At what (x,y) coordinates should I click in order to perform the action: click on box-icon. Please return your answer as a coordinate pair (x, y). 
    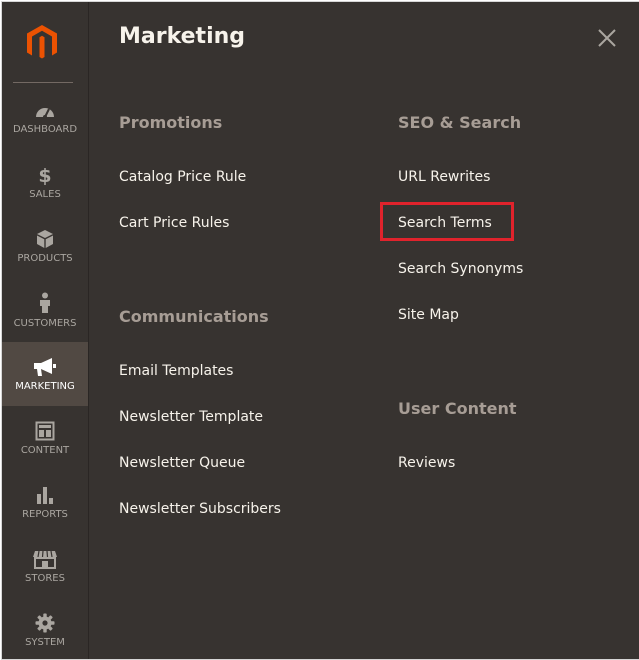
    Looking at the image, I should click on (45, 238).